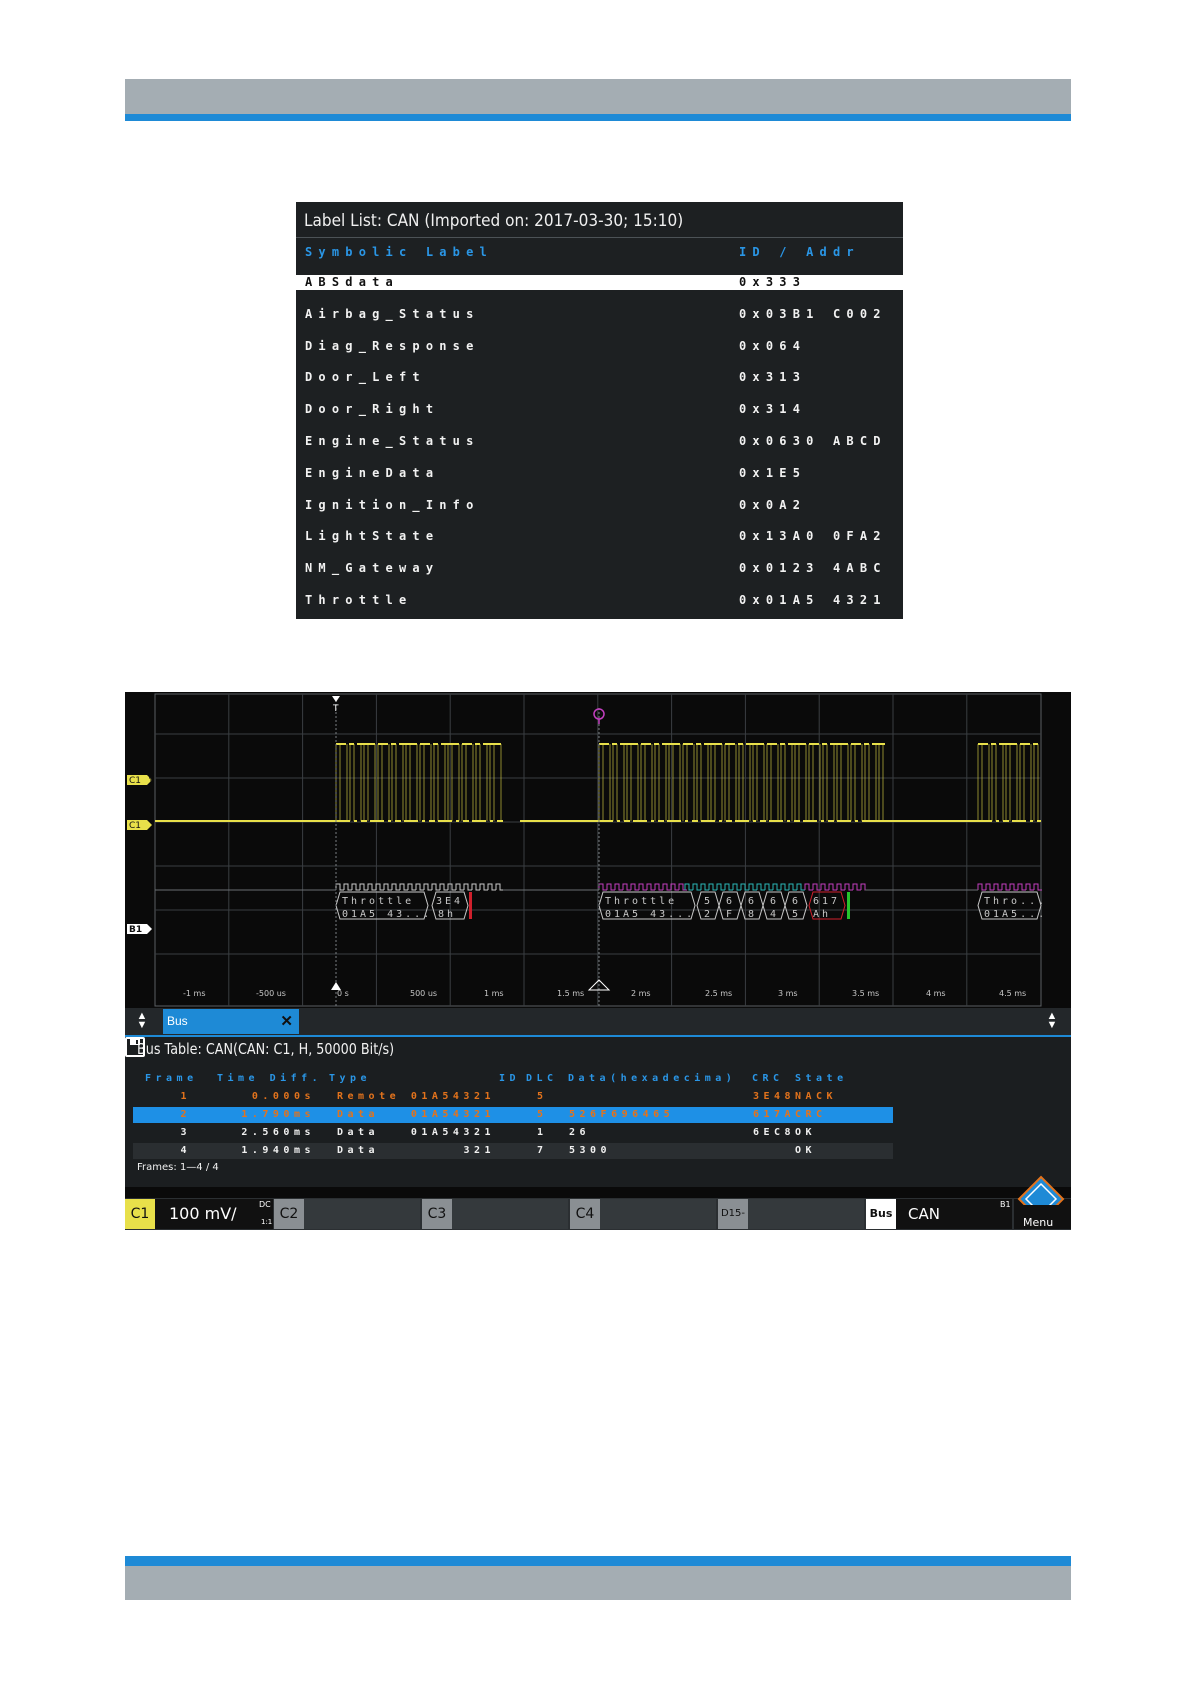  Describe the element at coordinates (774, 1114) in the screenshot. I see `cell-crc: 617A` at that location.